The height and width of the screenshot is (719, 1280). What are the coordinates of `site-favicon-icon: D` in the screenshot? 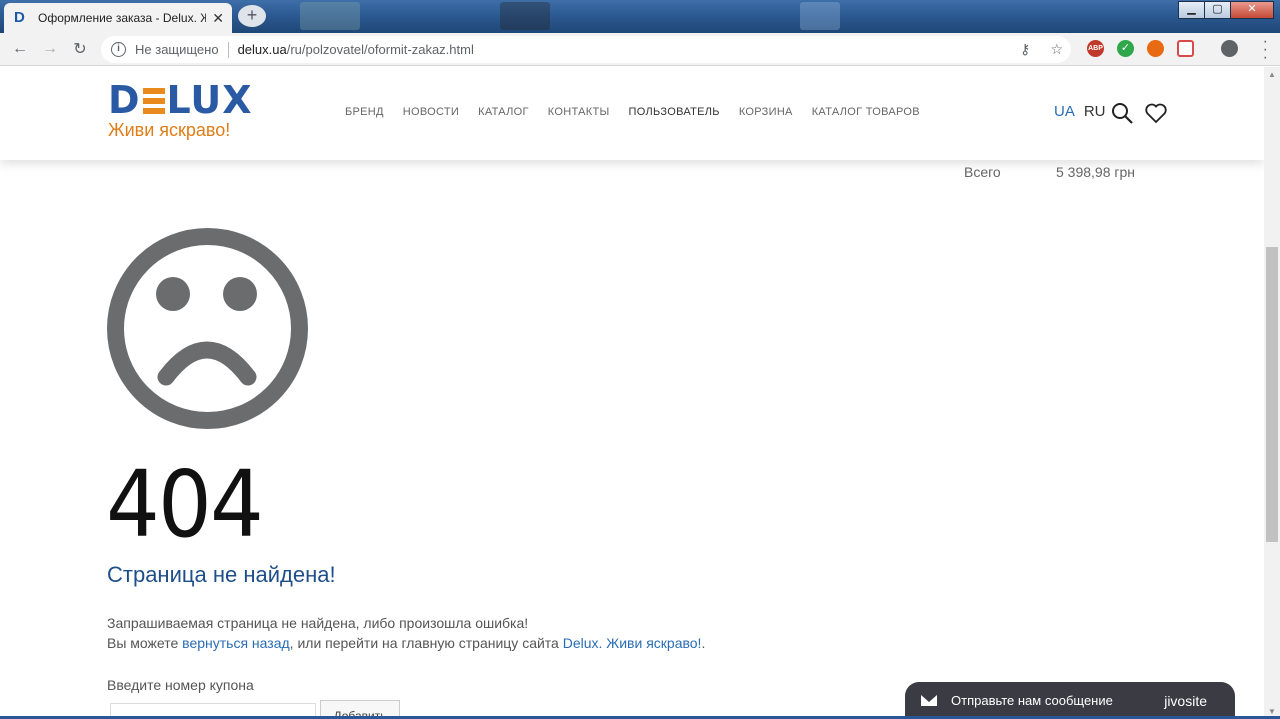 It's located at (19, 17).